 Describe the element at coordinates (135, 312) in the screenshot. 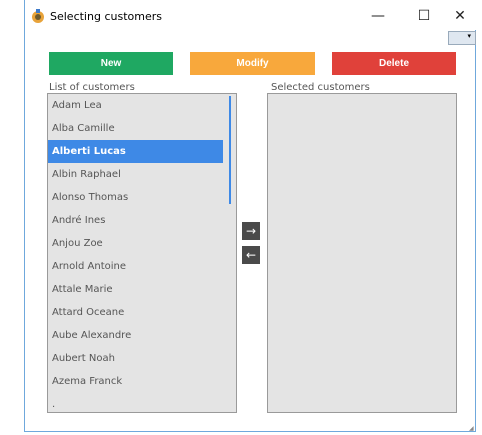

I see `customer-list-item: Attard Oceane` at that location.